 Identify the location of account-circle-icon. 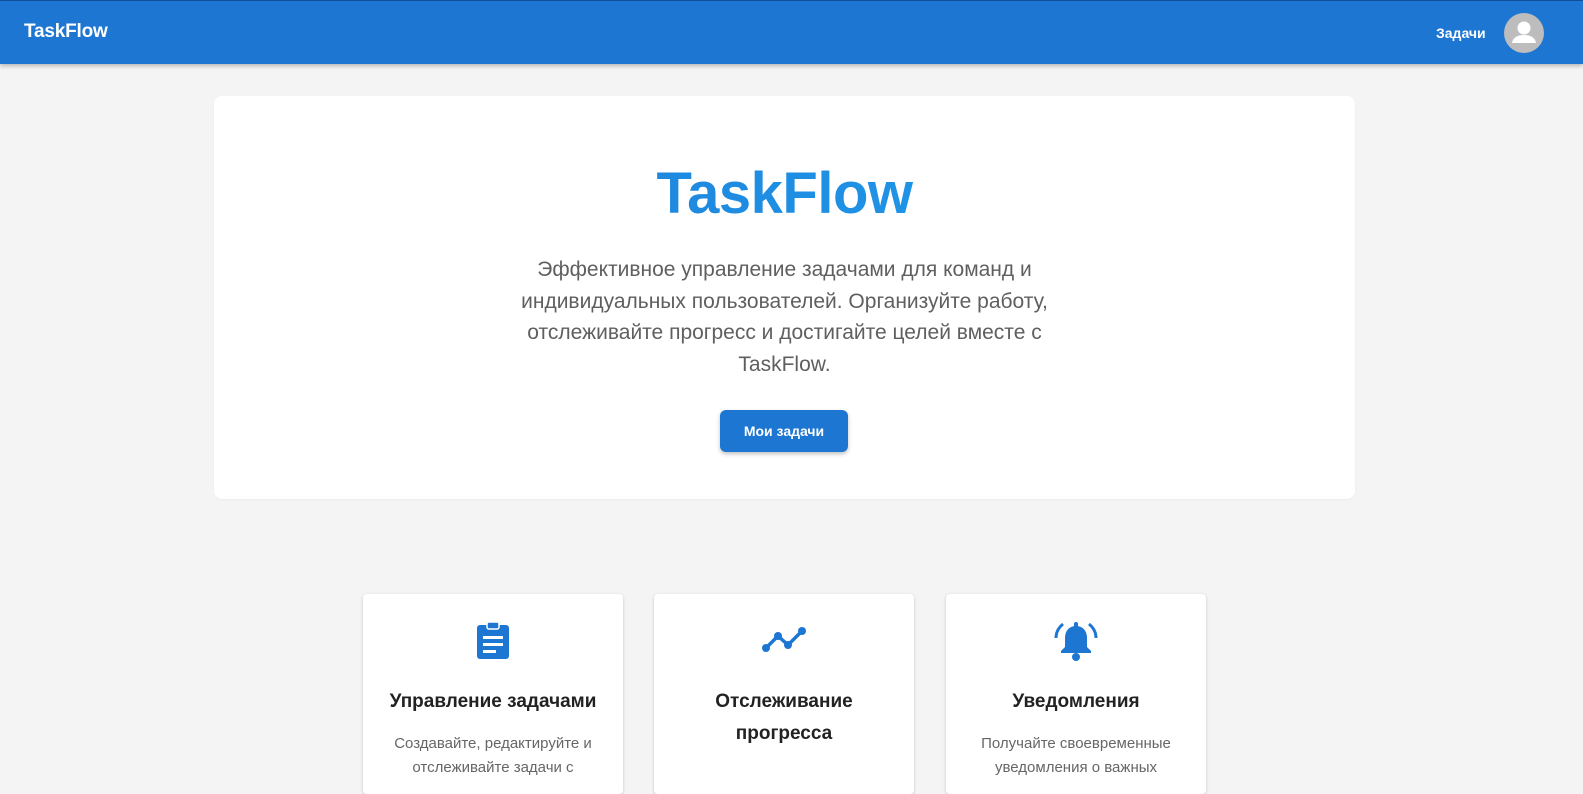
(1524, 32).